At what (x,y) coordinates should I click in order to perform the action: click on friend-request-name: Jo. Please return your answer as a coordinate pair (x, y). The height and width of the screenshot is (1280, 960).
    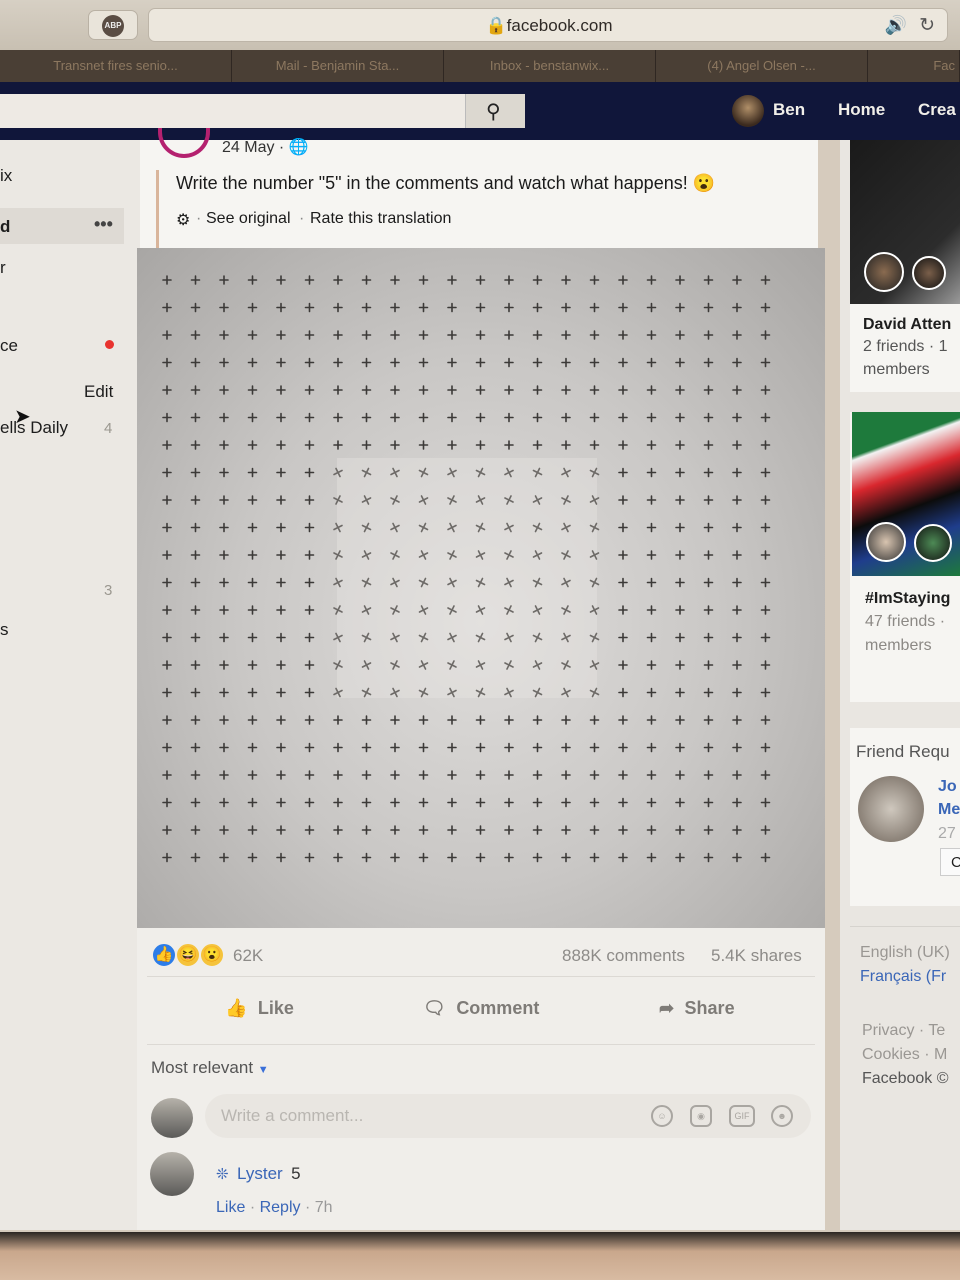
    Looking at the image, I should click on (947, 787).